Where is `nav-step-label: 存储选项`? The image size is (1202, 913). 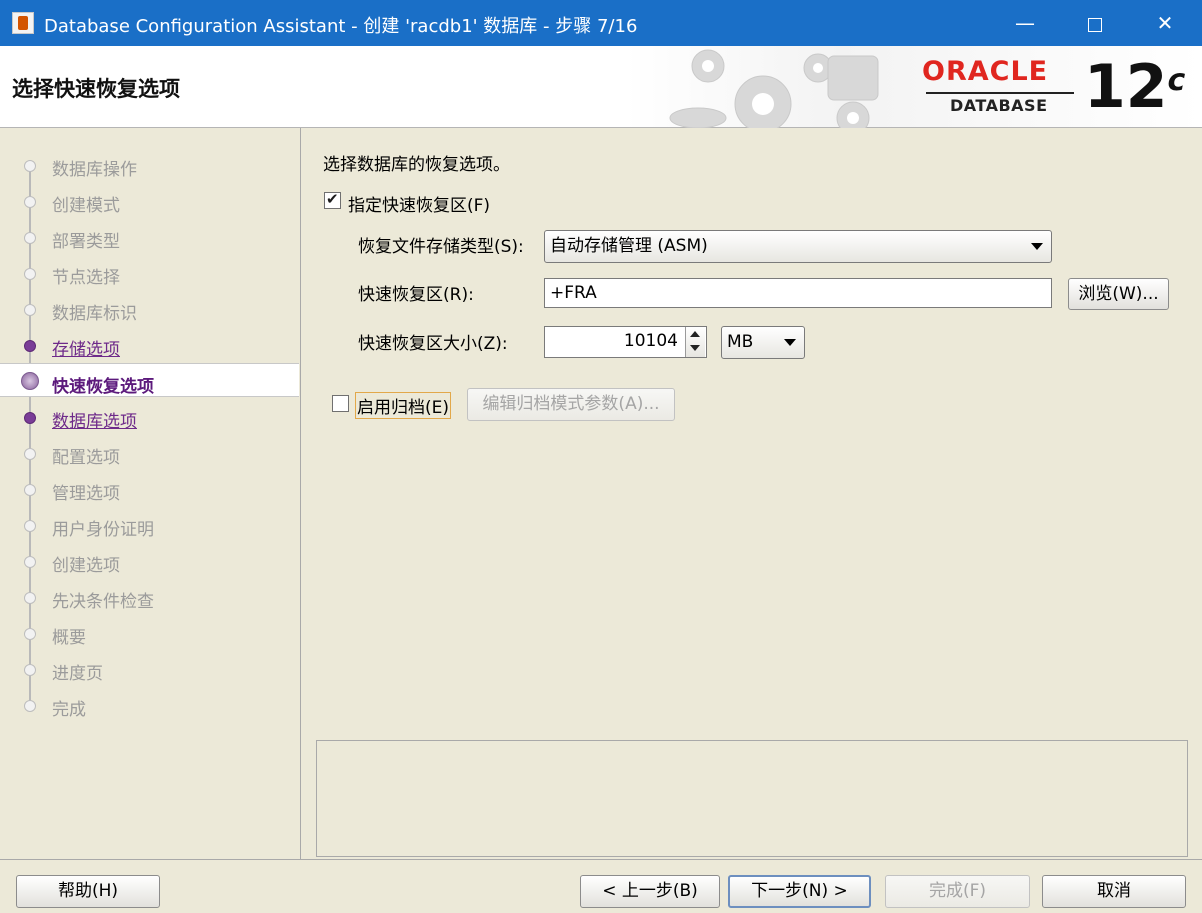
nav-step-label: 存储选项 is located at coordinates (86, 350).